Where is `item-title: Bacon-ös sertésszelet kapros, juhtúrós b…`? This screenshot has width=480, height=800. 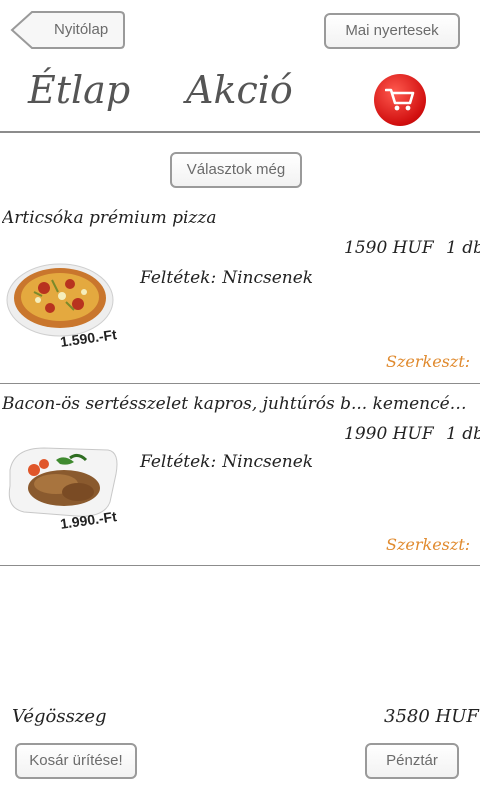 item-title: Bacon-ös sertésszelet kapros, juhtúrós b… is located at coordinates (238, 404).